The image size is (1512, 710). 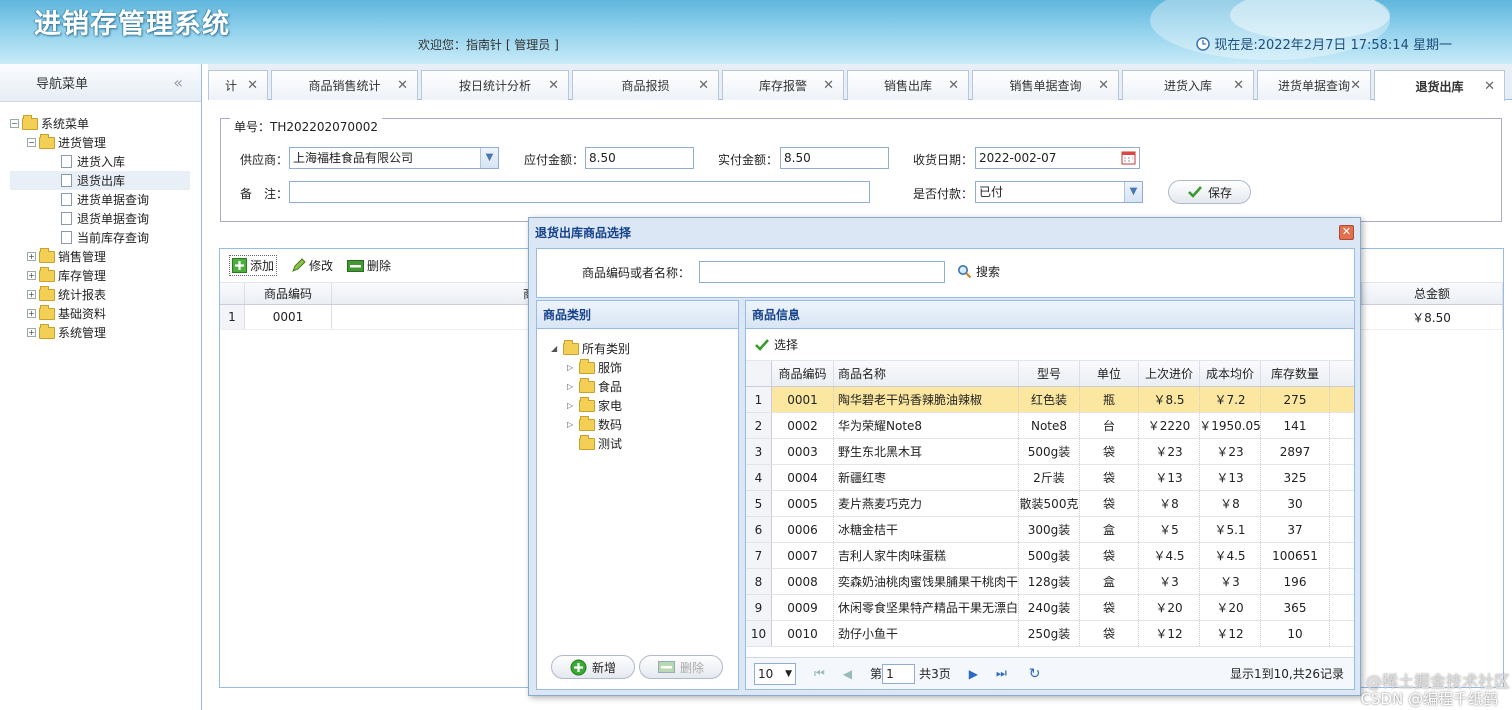 I want to click on nav-item: 进货入库, so click(x=100, y=161).